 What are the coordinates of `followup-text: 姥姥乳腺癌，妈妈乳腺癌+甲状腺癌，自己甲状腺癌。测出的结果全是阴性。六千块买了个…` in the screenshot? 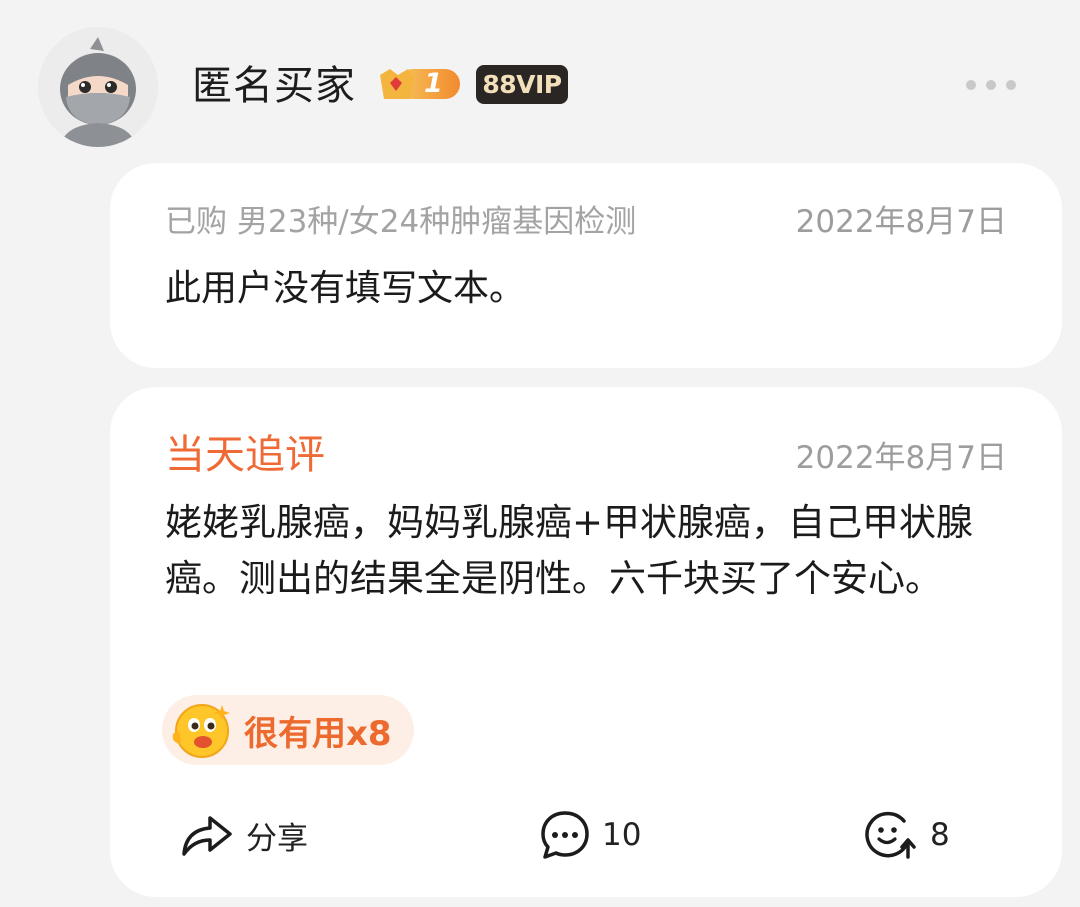 It's located at (569, 550).